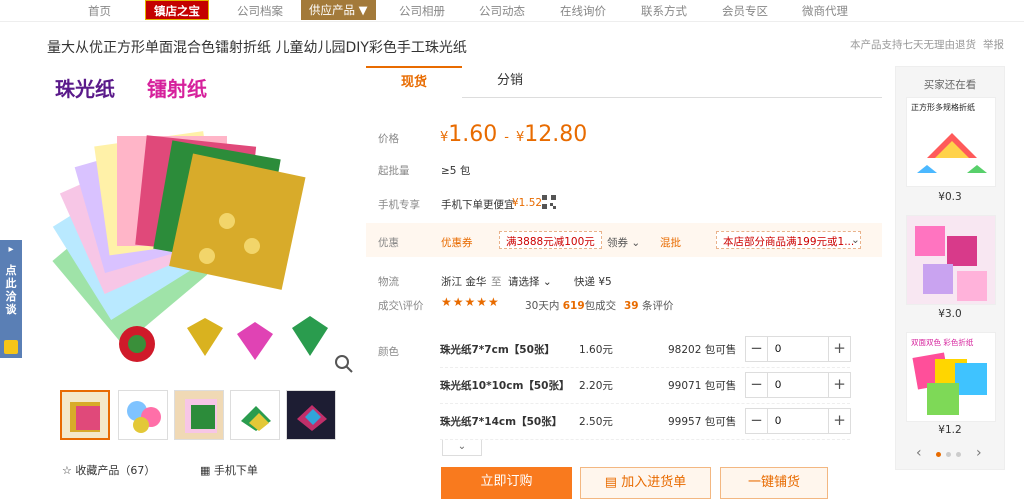 The height and width of the screenshot is (499, 1024). I want to click on nav-news: 公司动态, so click(502, 11).